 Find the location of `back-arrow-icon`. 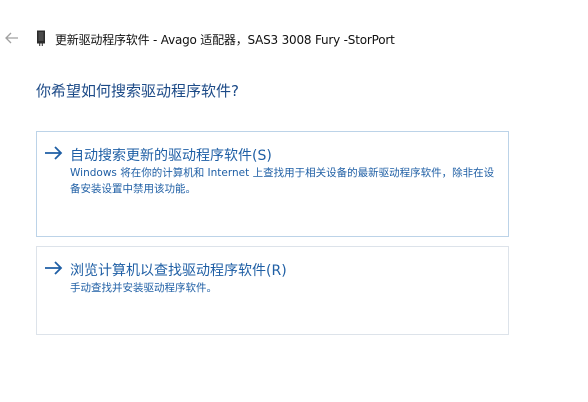

back-arrow-icon is located at coordinates (11, 38).